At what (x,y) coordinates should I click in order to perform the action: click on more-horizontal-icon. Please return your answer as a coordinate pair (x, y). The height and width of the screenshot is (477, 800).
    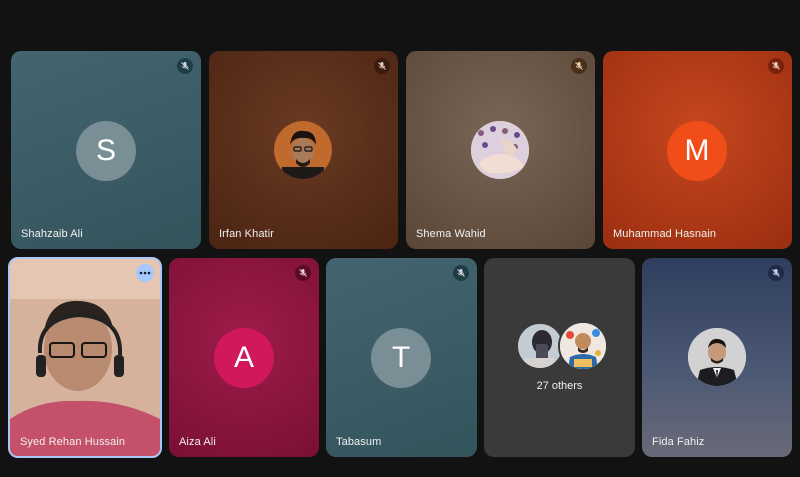
    Looking at the image, I should click on (145, 273).